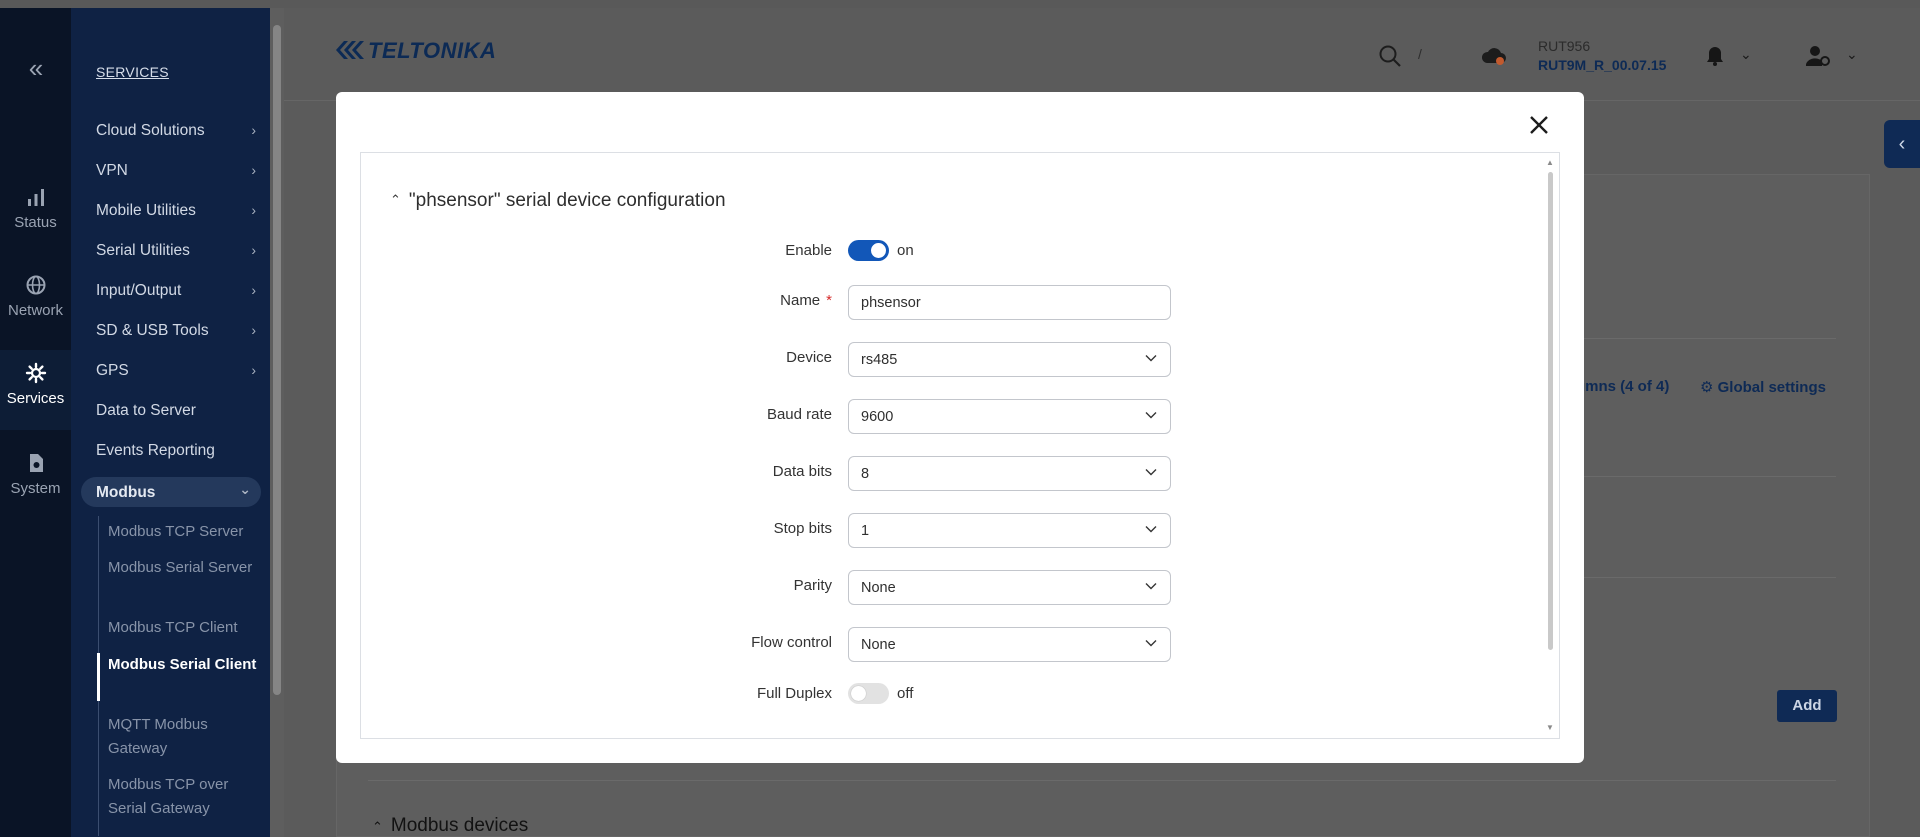 The image size is (1920, 837). I want to click on sidebar-title: SERVICES, so click(132, 72).